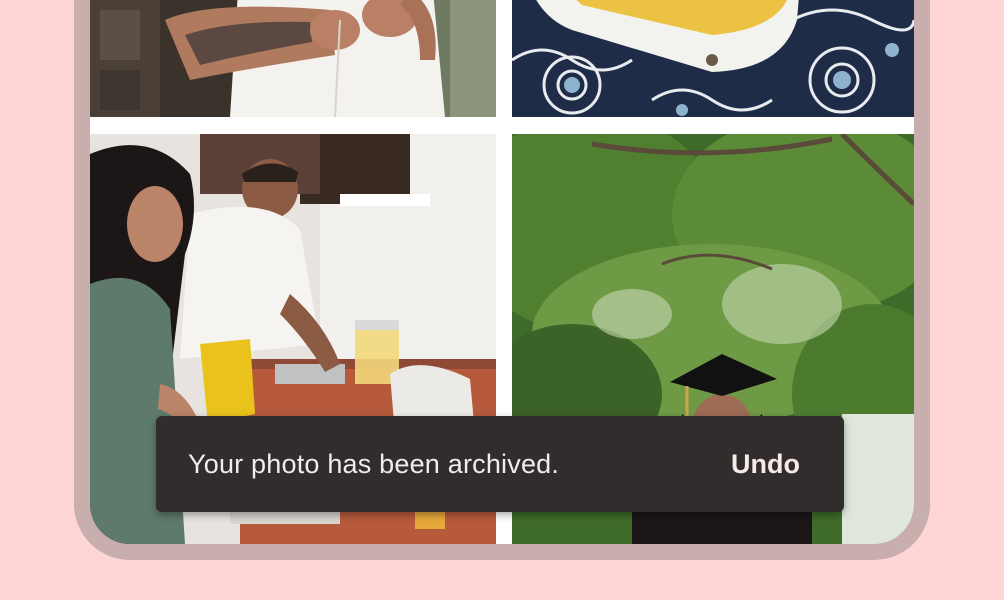 The image size is (1004, 600). I want to click on photo-chips-bowl, so click(713, 58).